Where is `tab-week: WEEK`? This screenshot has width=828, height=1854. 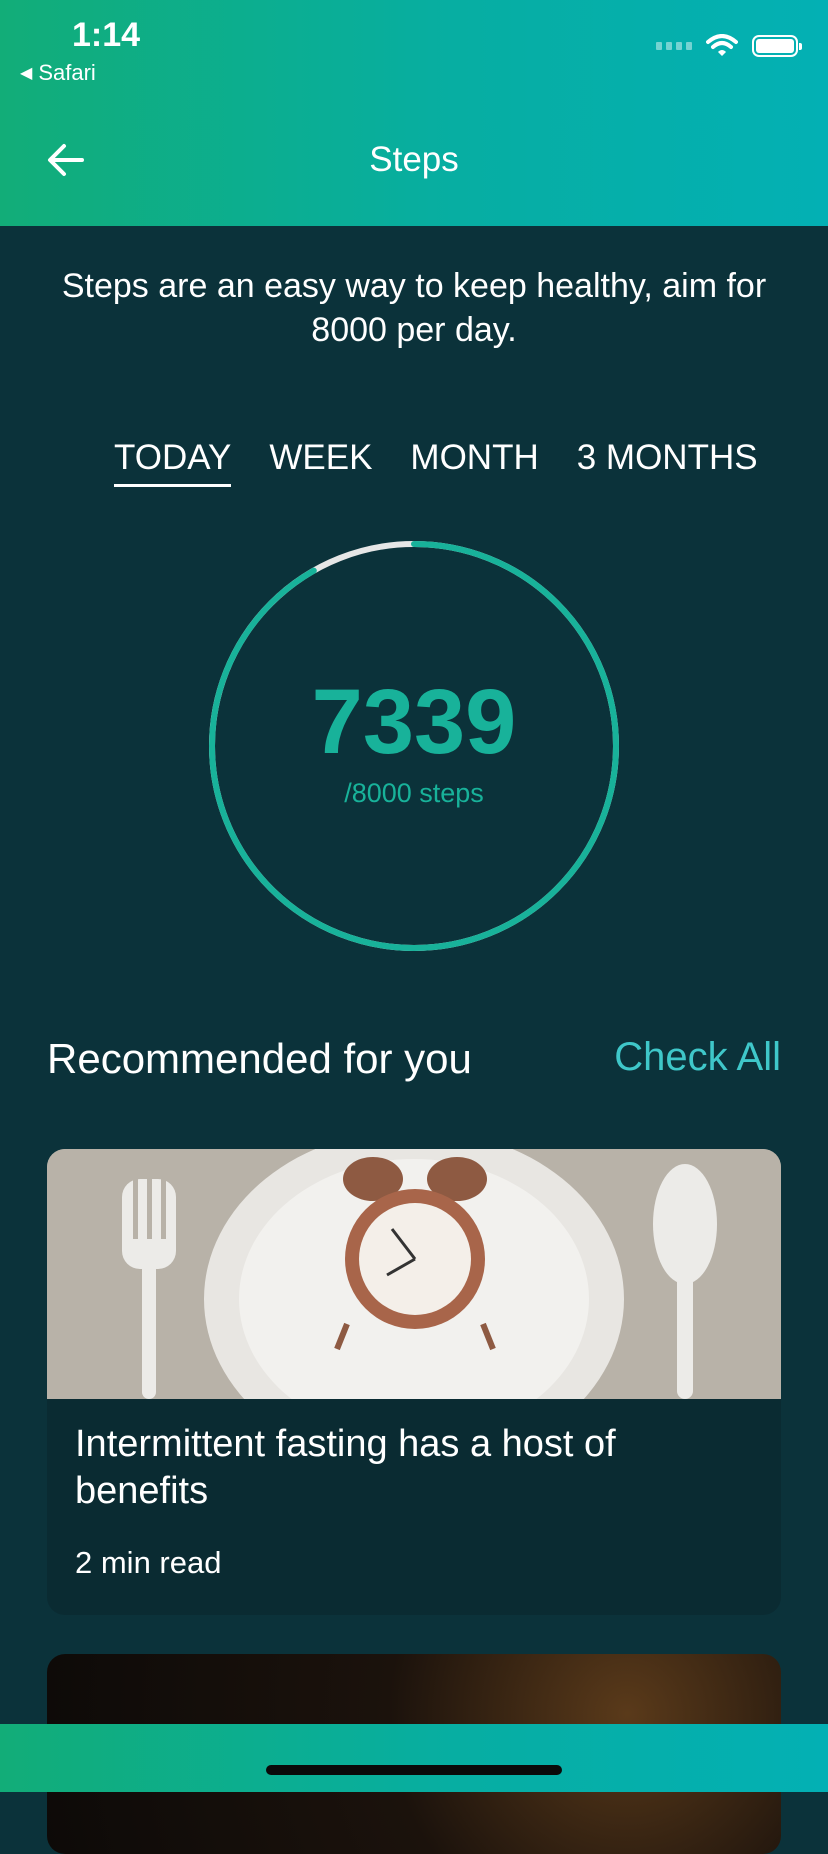
tab-week: WEEK is located at coordinates (320, 462).